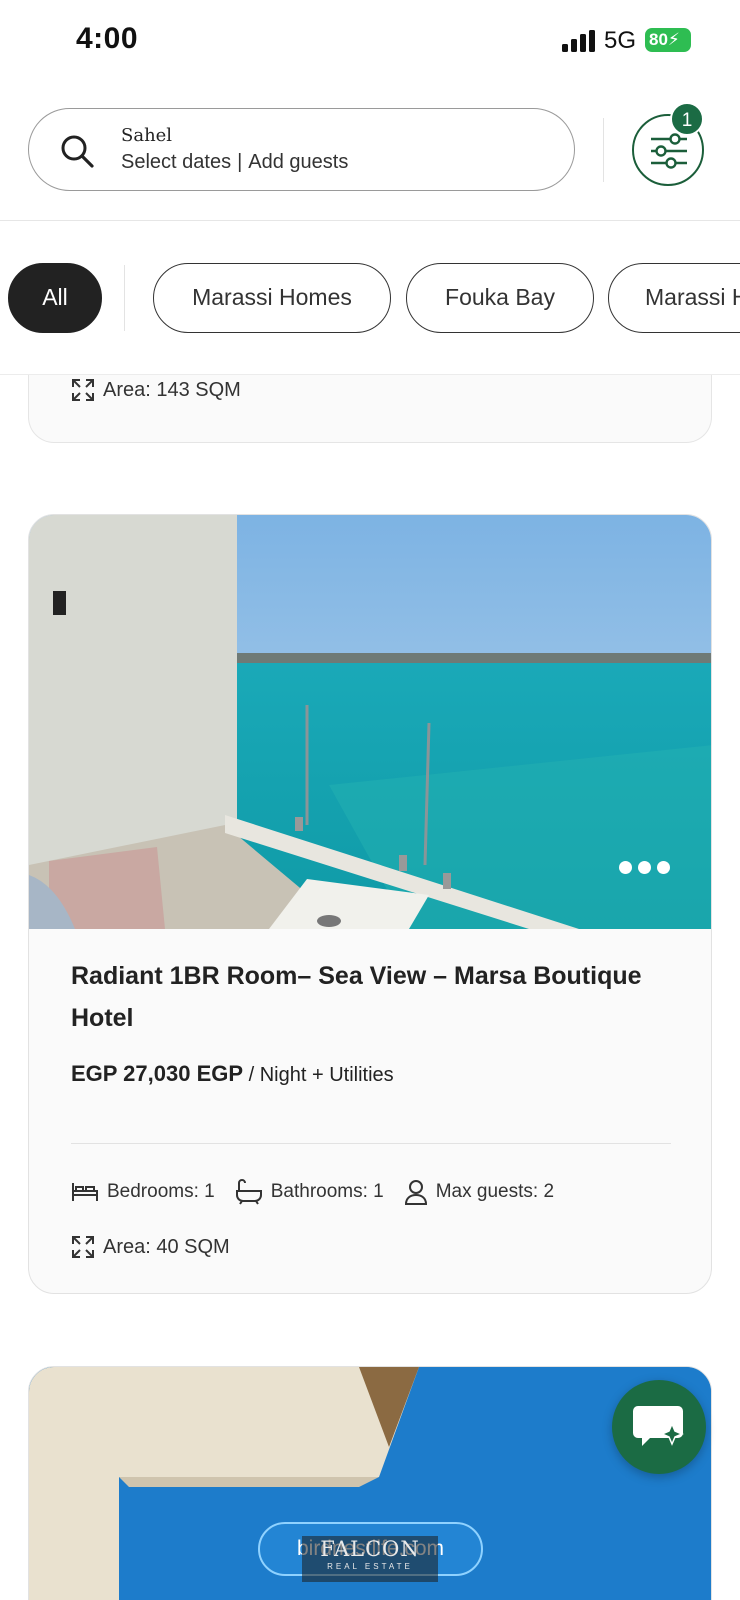 Image resolution: width=740 pixels, height=1600 pixels. Describe the element at coordinates (370, 1549) in the screenshot. I see `watermark-brand: FALCON` at that location.